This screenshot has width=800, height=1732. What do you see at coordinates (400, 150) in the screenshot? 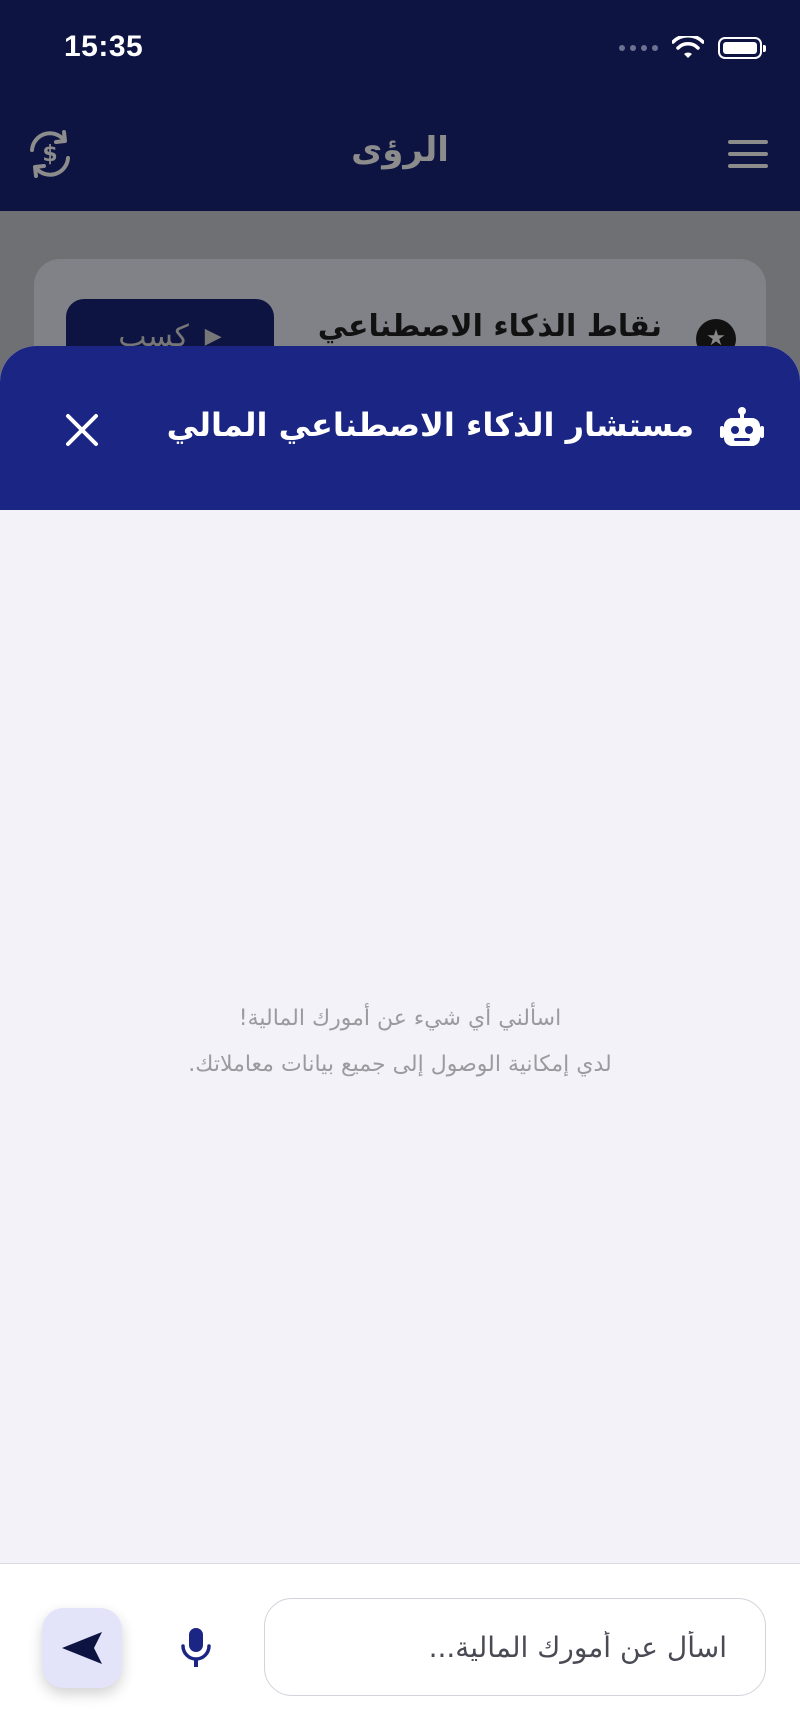
I see `page-title: الرؤى` at bounding box center [400, 150].